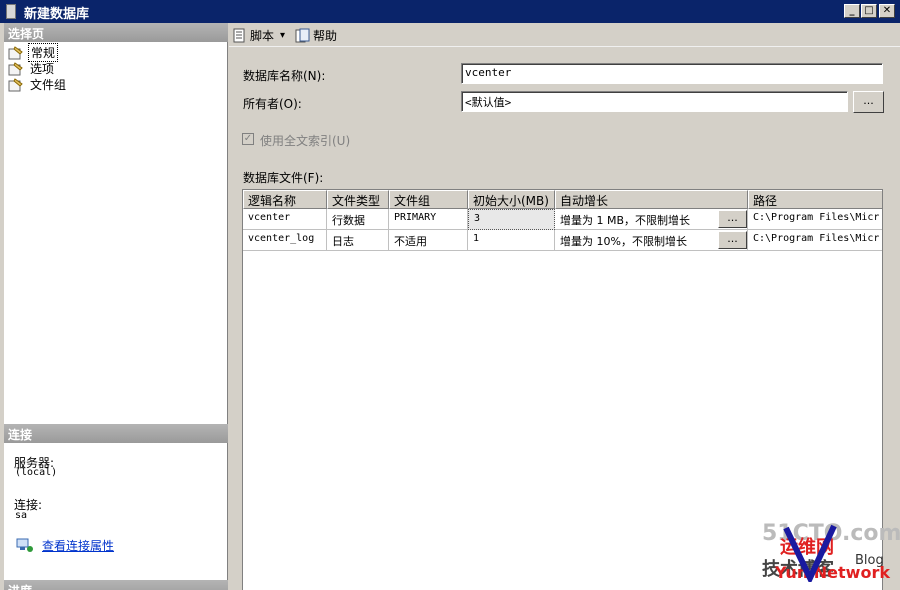 Image resolution: width=900 pixels, height=590 pixels. What do you see at coordinates (116, 32) in the screenshot?
I see `select-page-header: 选择页` at bounding box center [116, 32].